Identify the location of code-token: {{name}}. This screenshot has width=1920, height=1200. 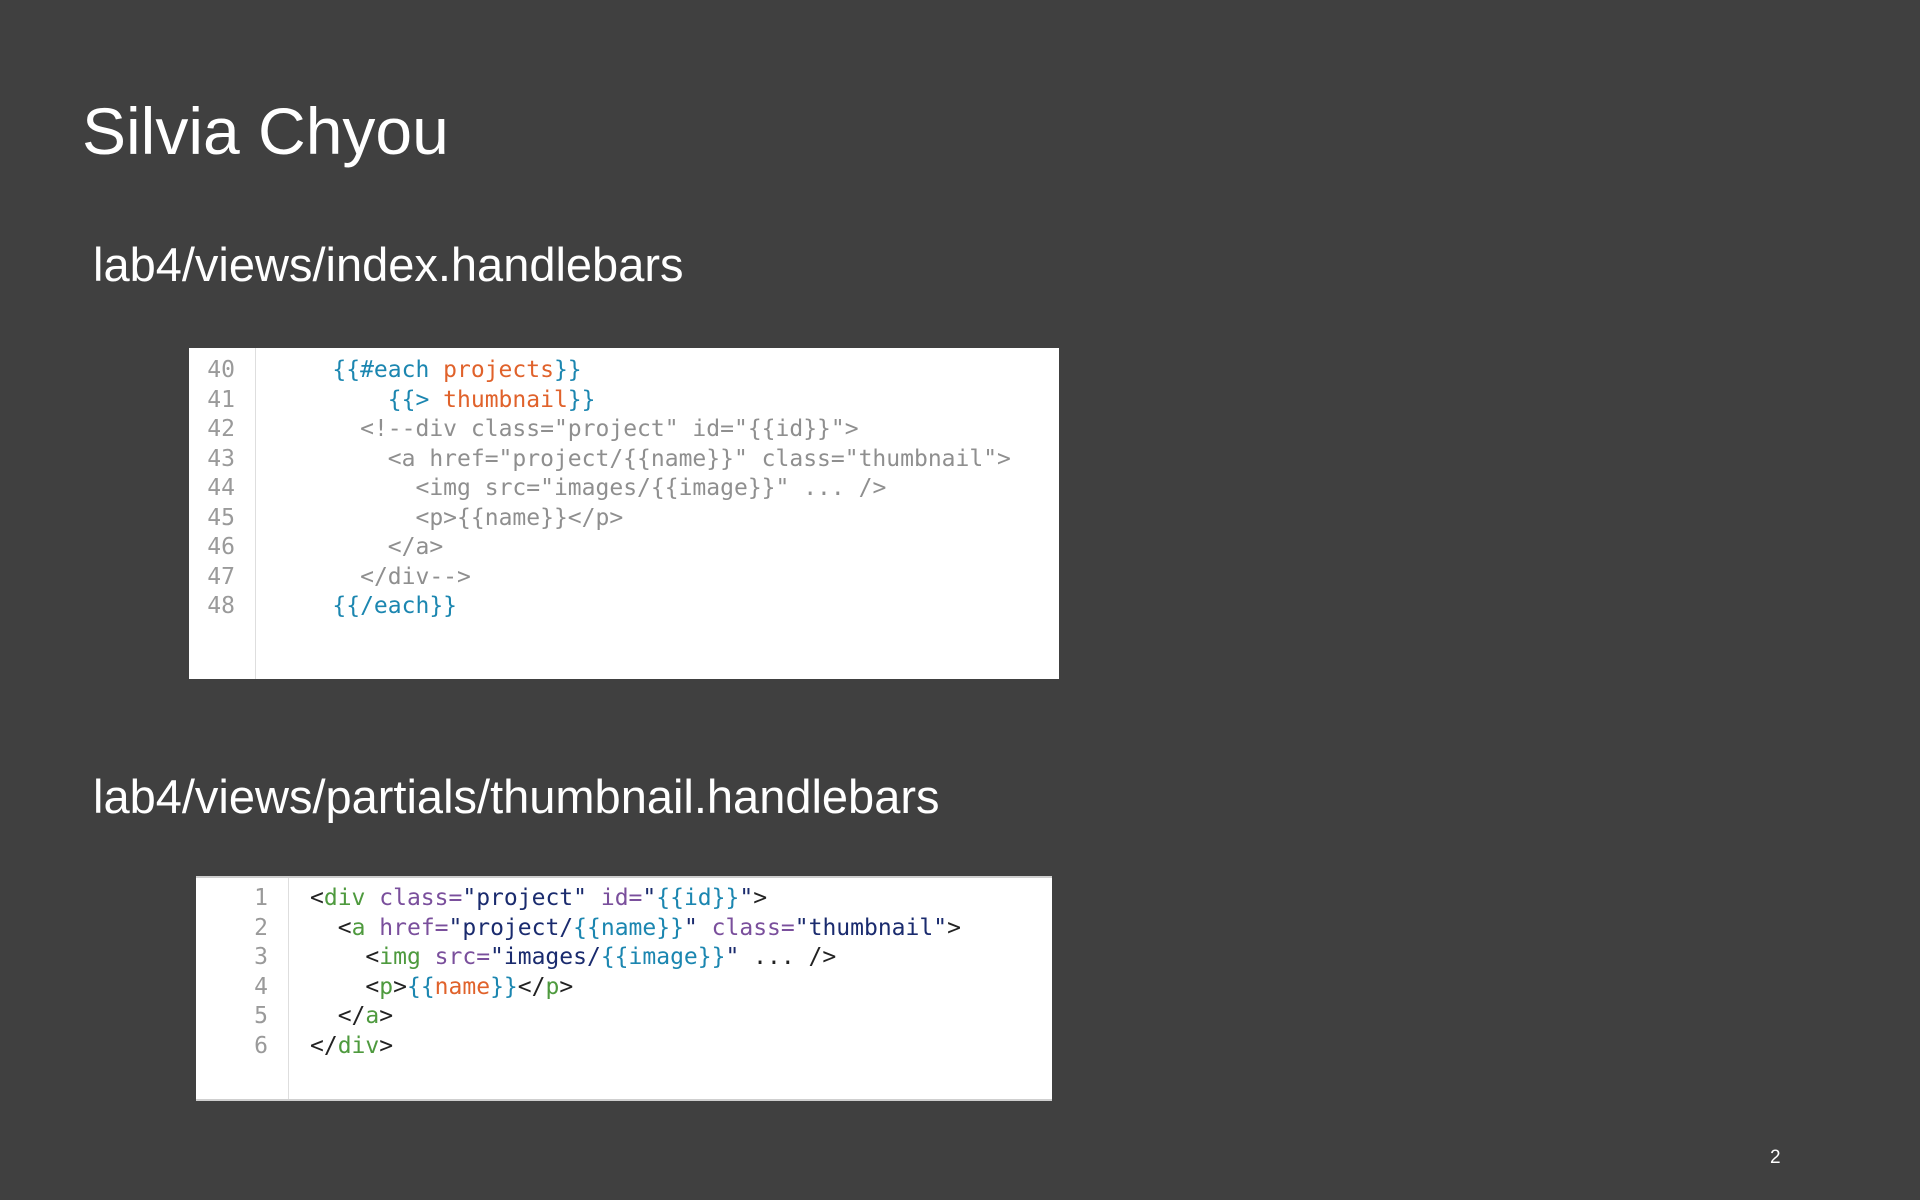
(628, 927).